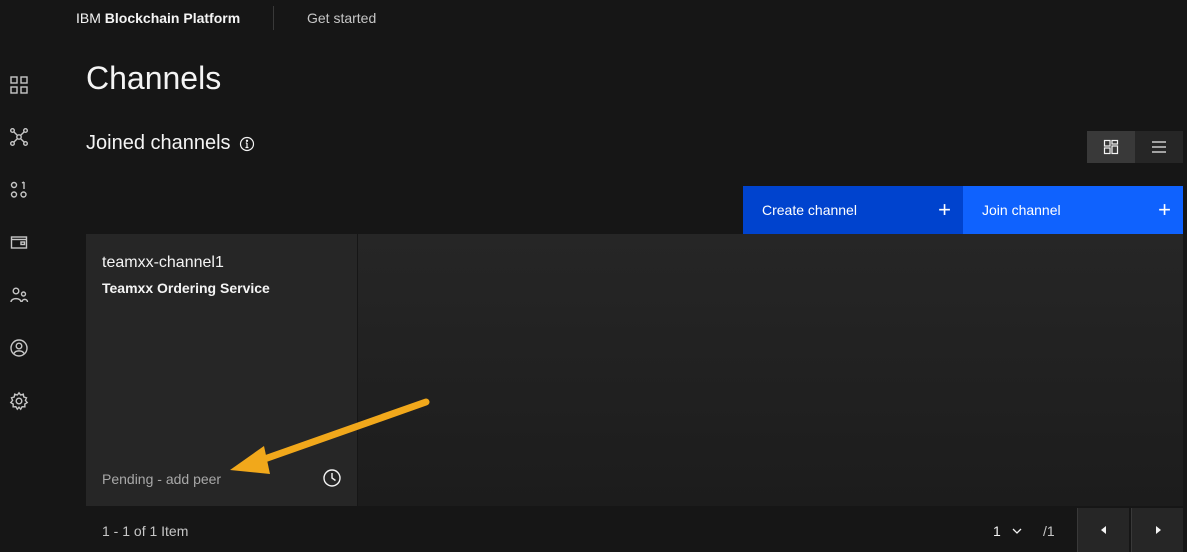 The height and width of the screenshot is (552, 1187). Describe the element at coordinates (19, 137) in the screenshot. I see `nodes-icon` at that location.